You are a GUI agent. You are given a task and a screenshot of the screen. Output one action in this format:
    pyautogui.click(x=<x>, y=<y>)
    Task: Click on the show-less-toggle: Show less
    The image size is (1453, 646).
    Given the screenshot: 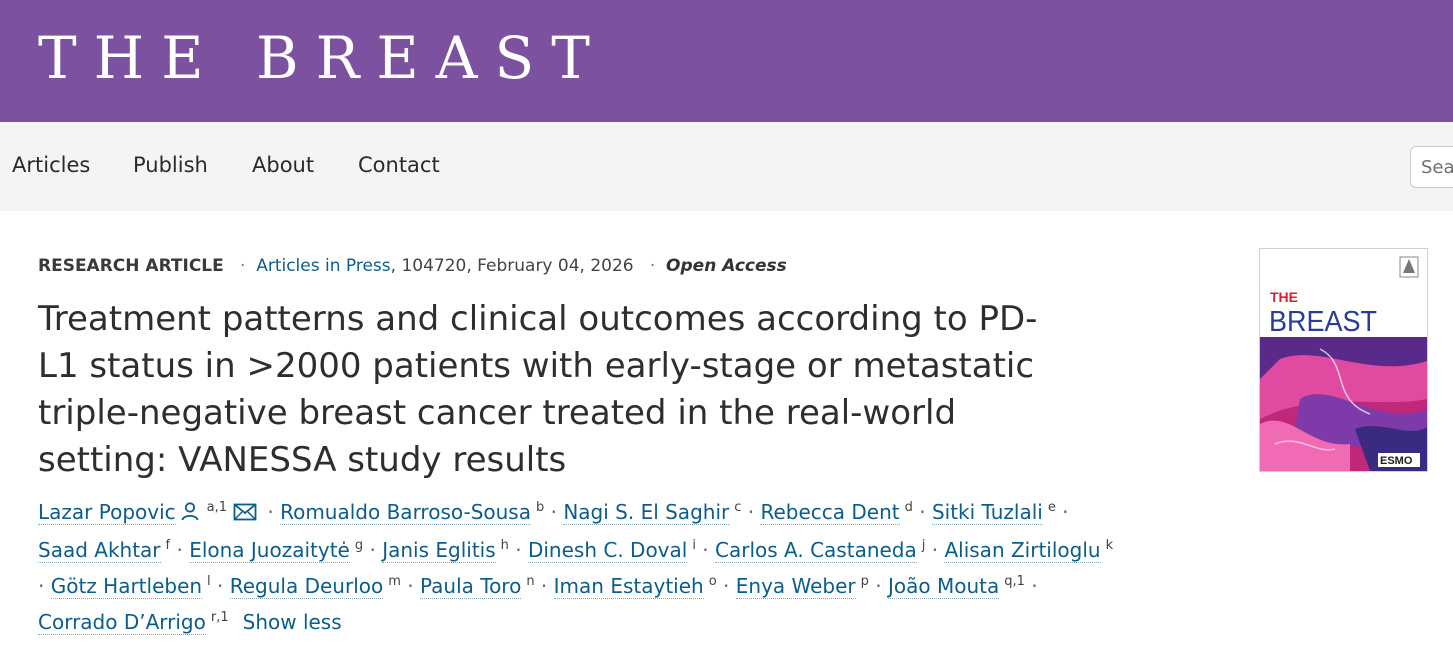 What is the action you would take?
    pyautogui.click(x=292, y=622)
    